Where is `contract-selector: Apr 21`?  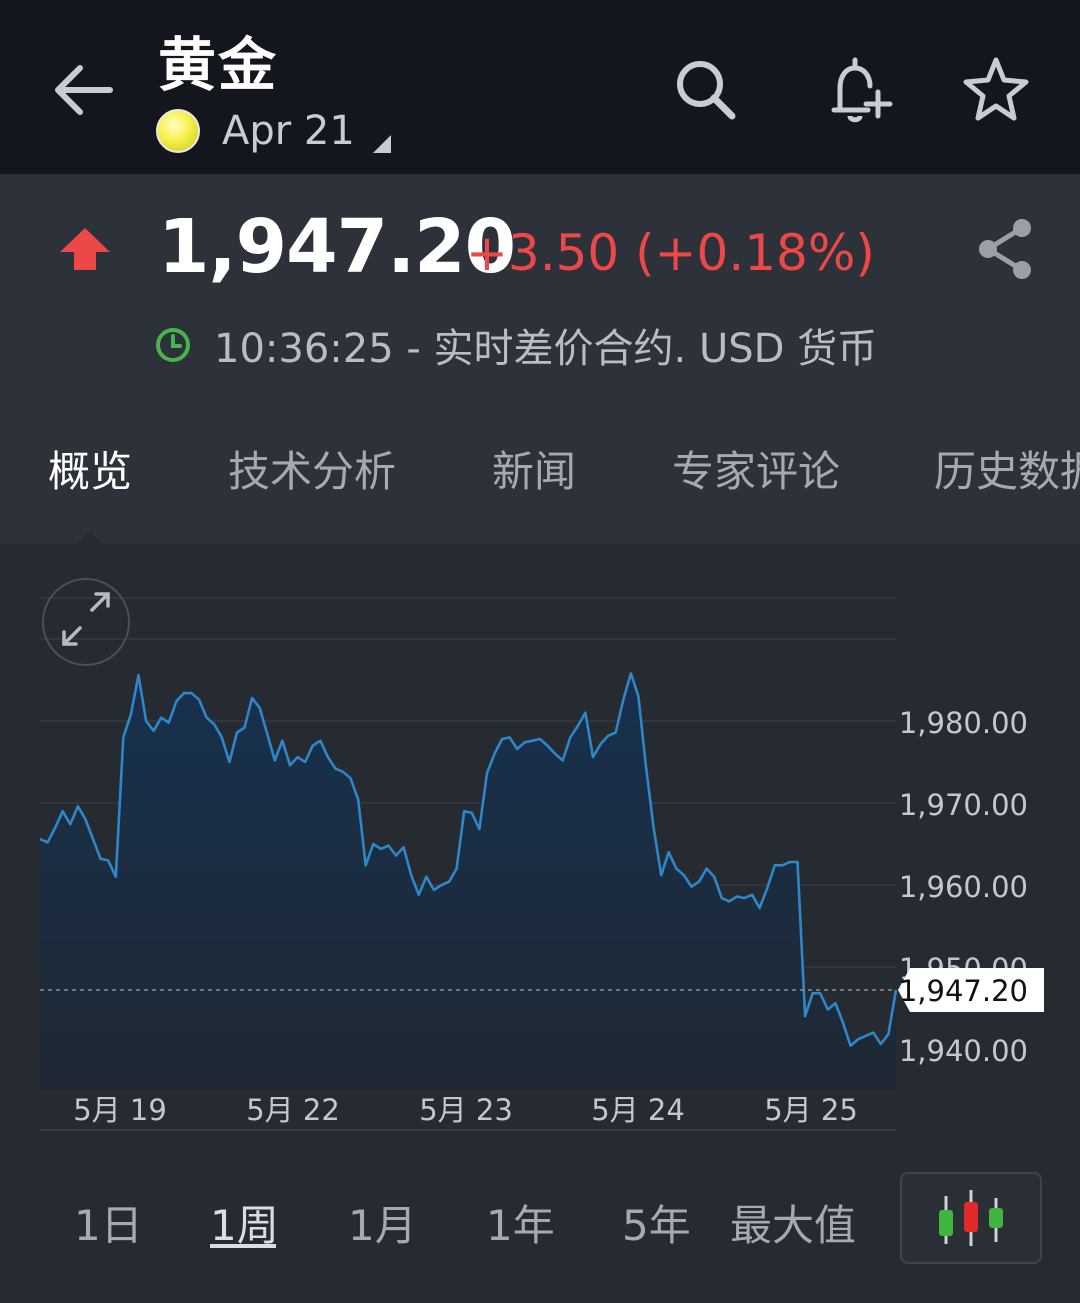 contract-selector: Apr 21 is located at coordinates (273, 131).